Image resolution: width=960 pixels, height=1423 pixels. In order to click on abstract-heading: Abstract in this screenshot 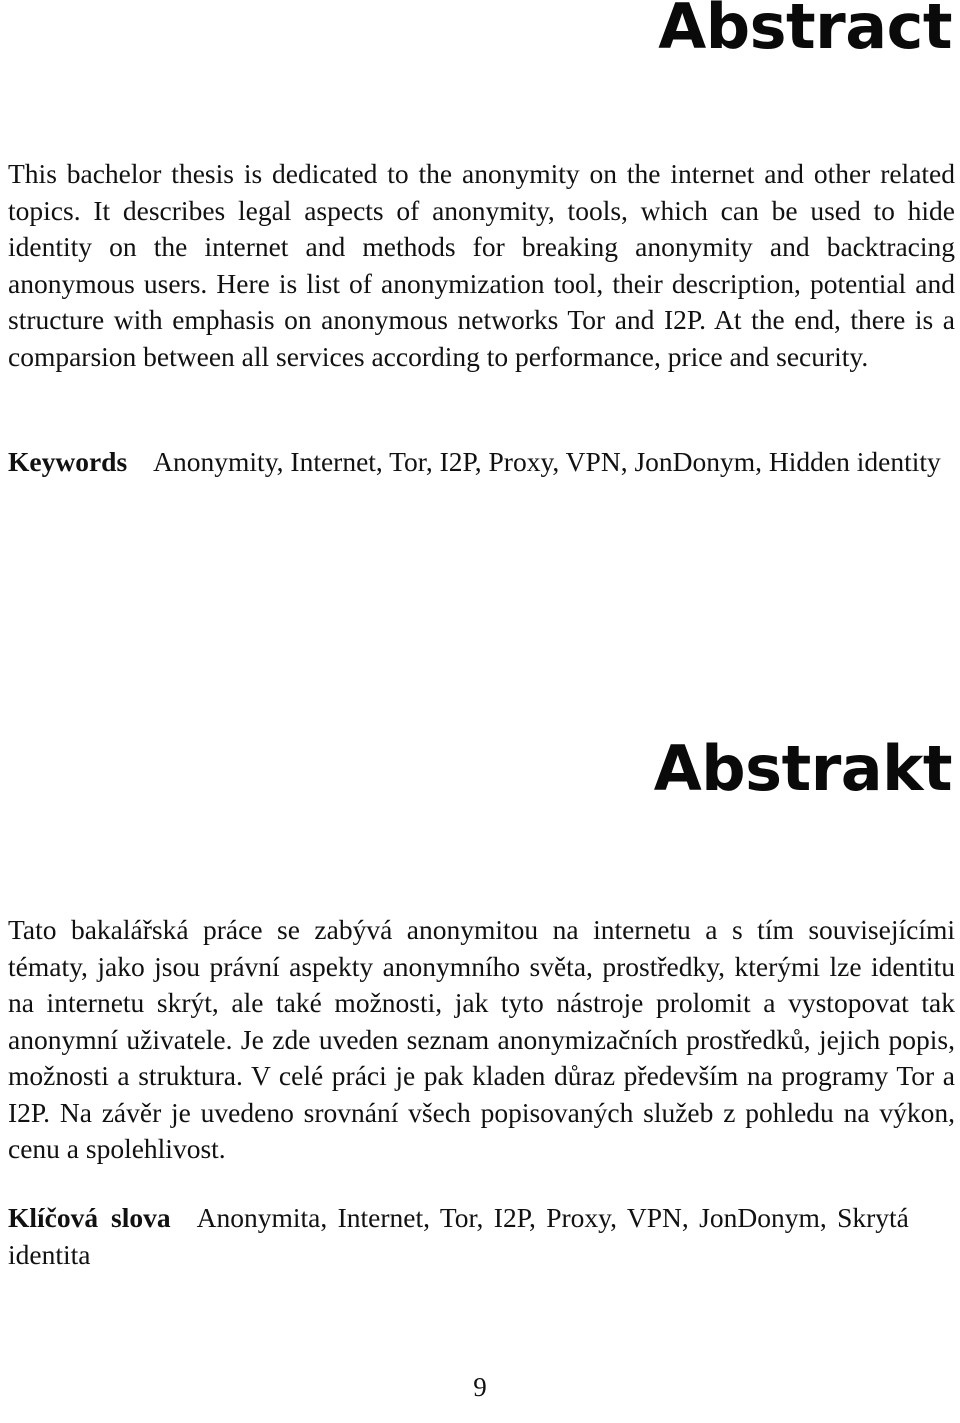, I will do `click(805, 31)`.